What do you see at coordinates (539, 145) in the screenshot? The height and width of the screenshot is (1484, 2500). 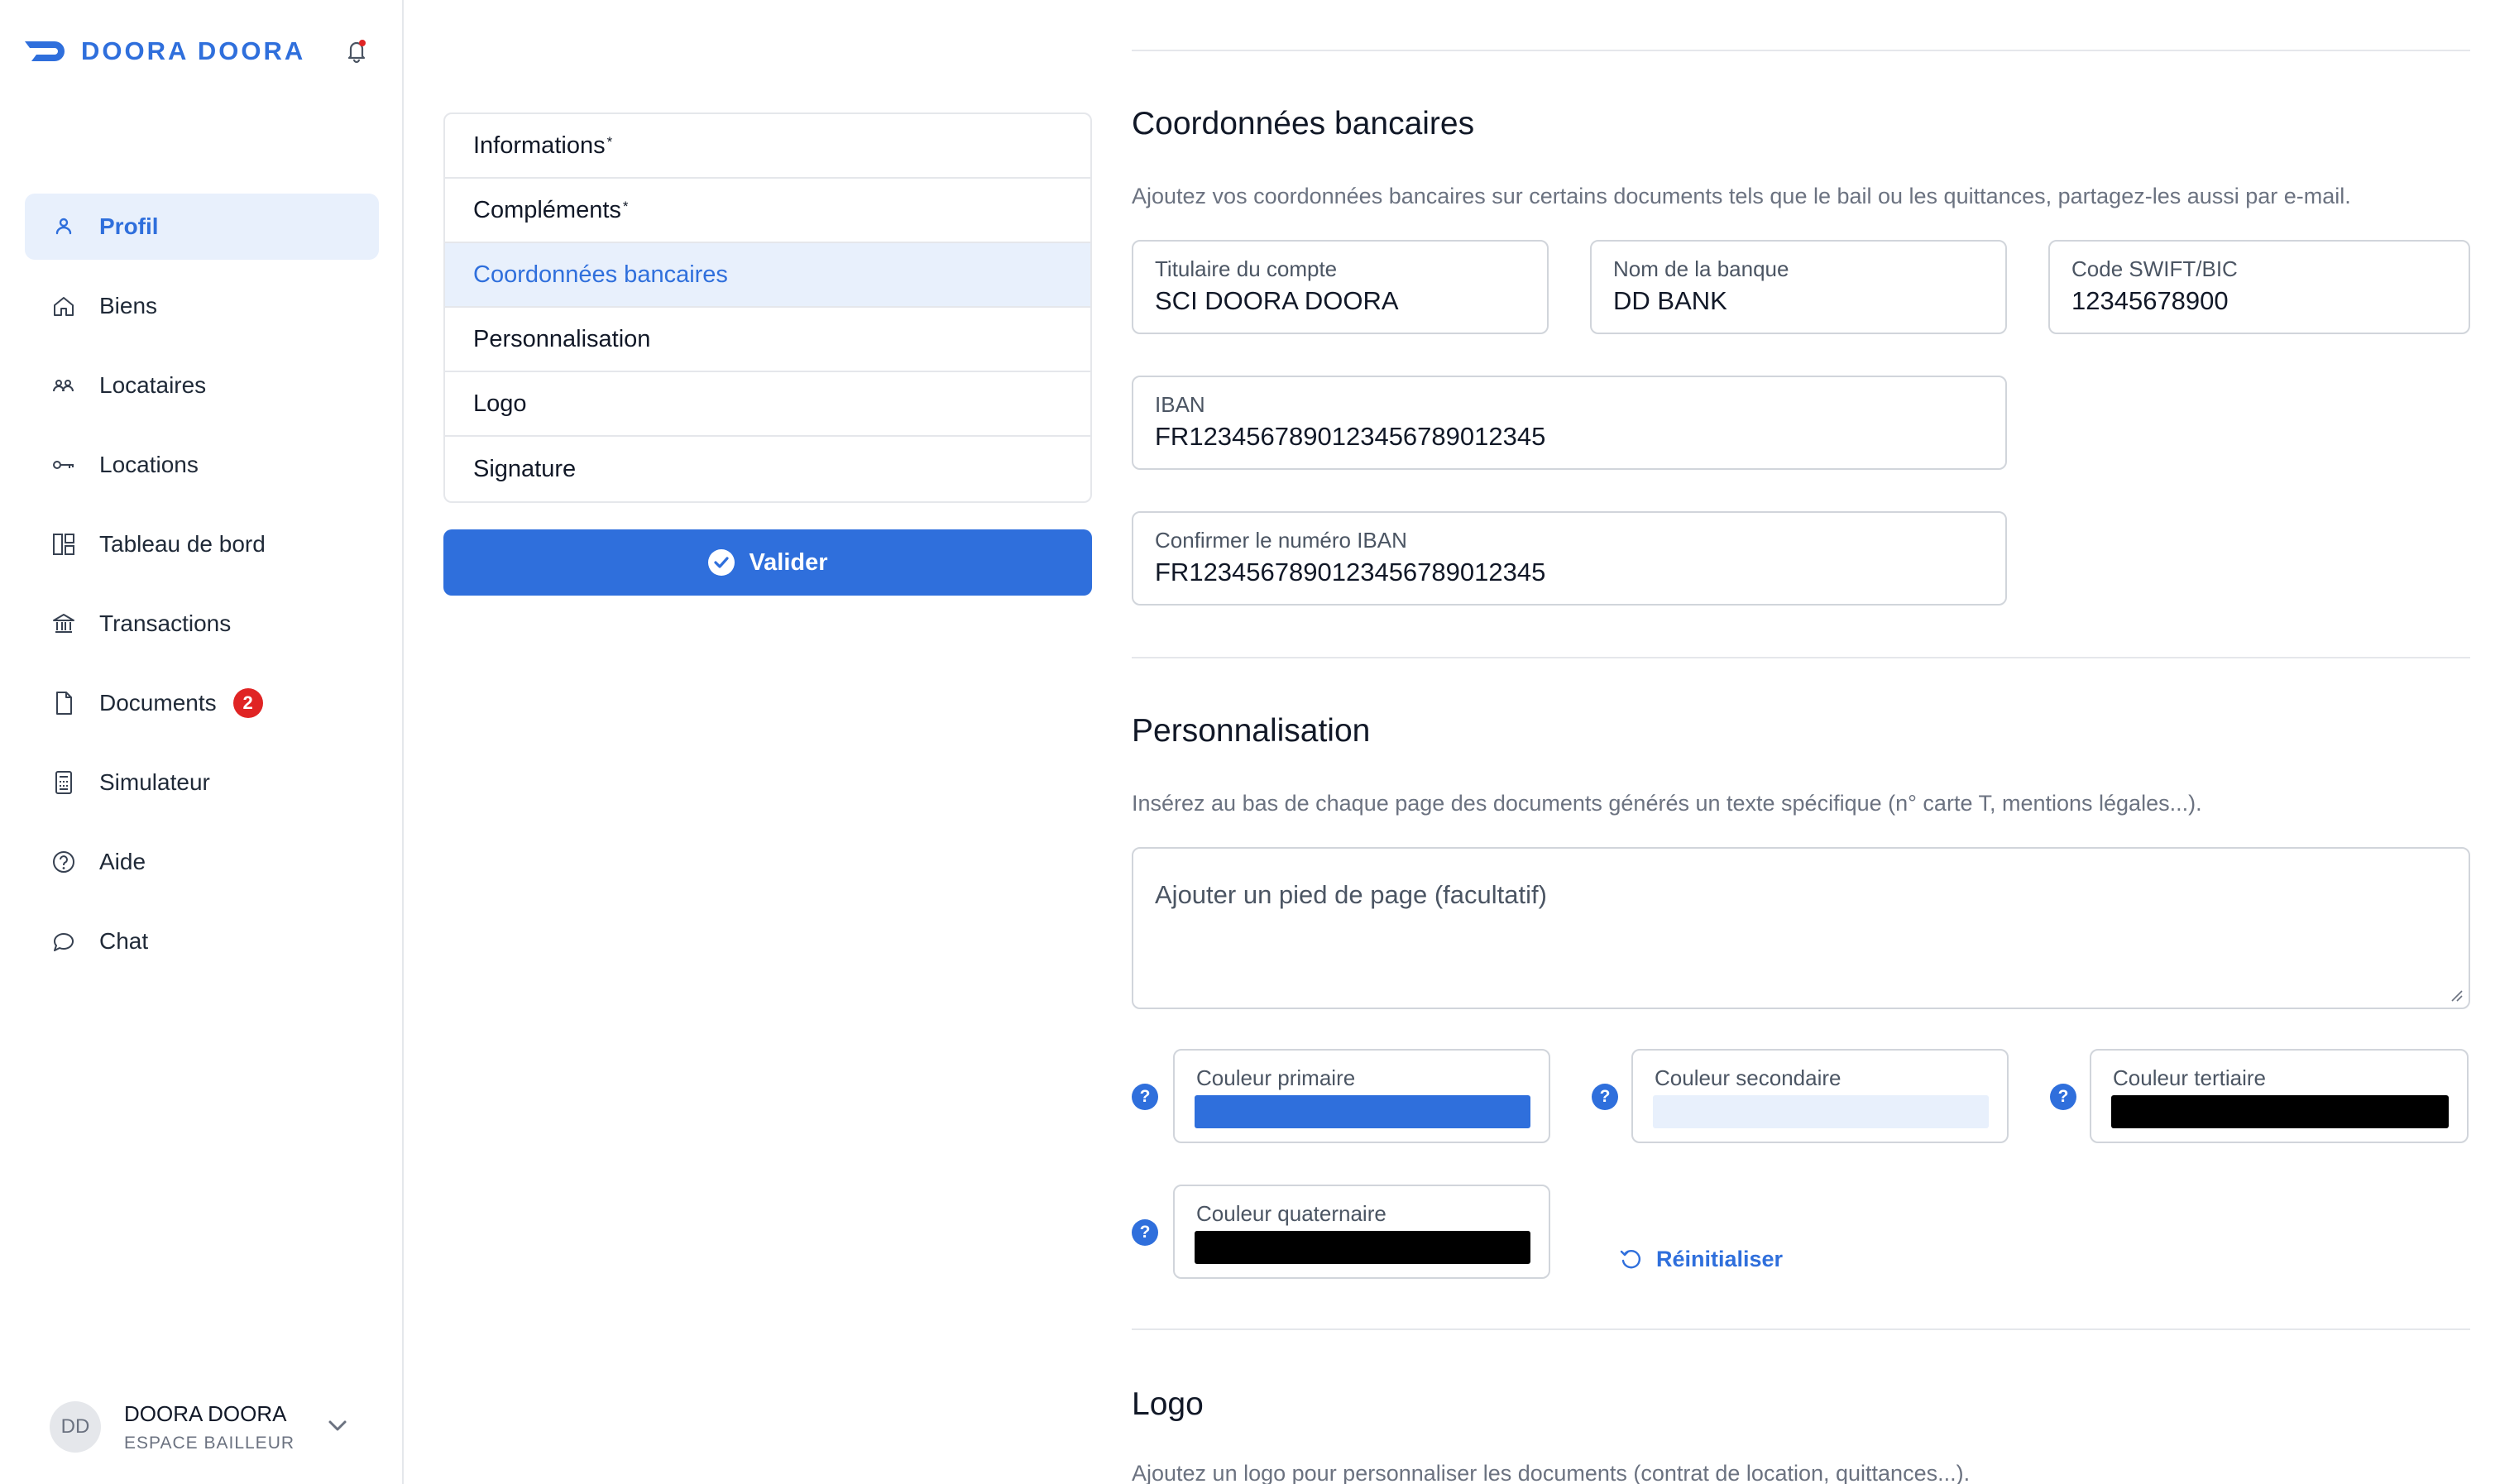 I see `menu-item-label: Informations` at bounding box center [539, 145].